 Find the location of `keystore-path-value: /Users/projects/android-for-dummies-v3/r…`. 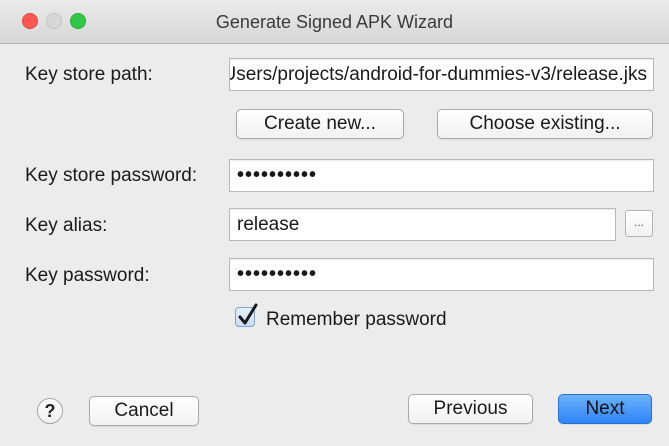

keystore-path-value: /Users/projects/android-for-dummies-v3/r… is located at coordinates (438, 74).